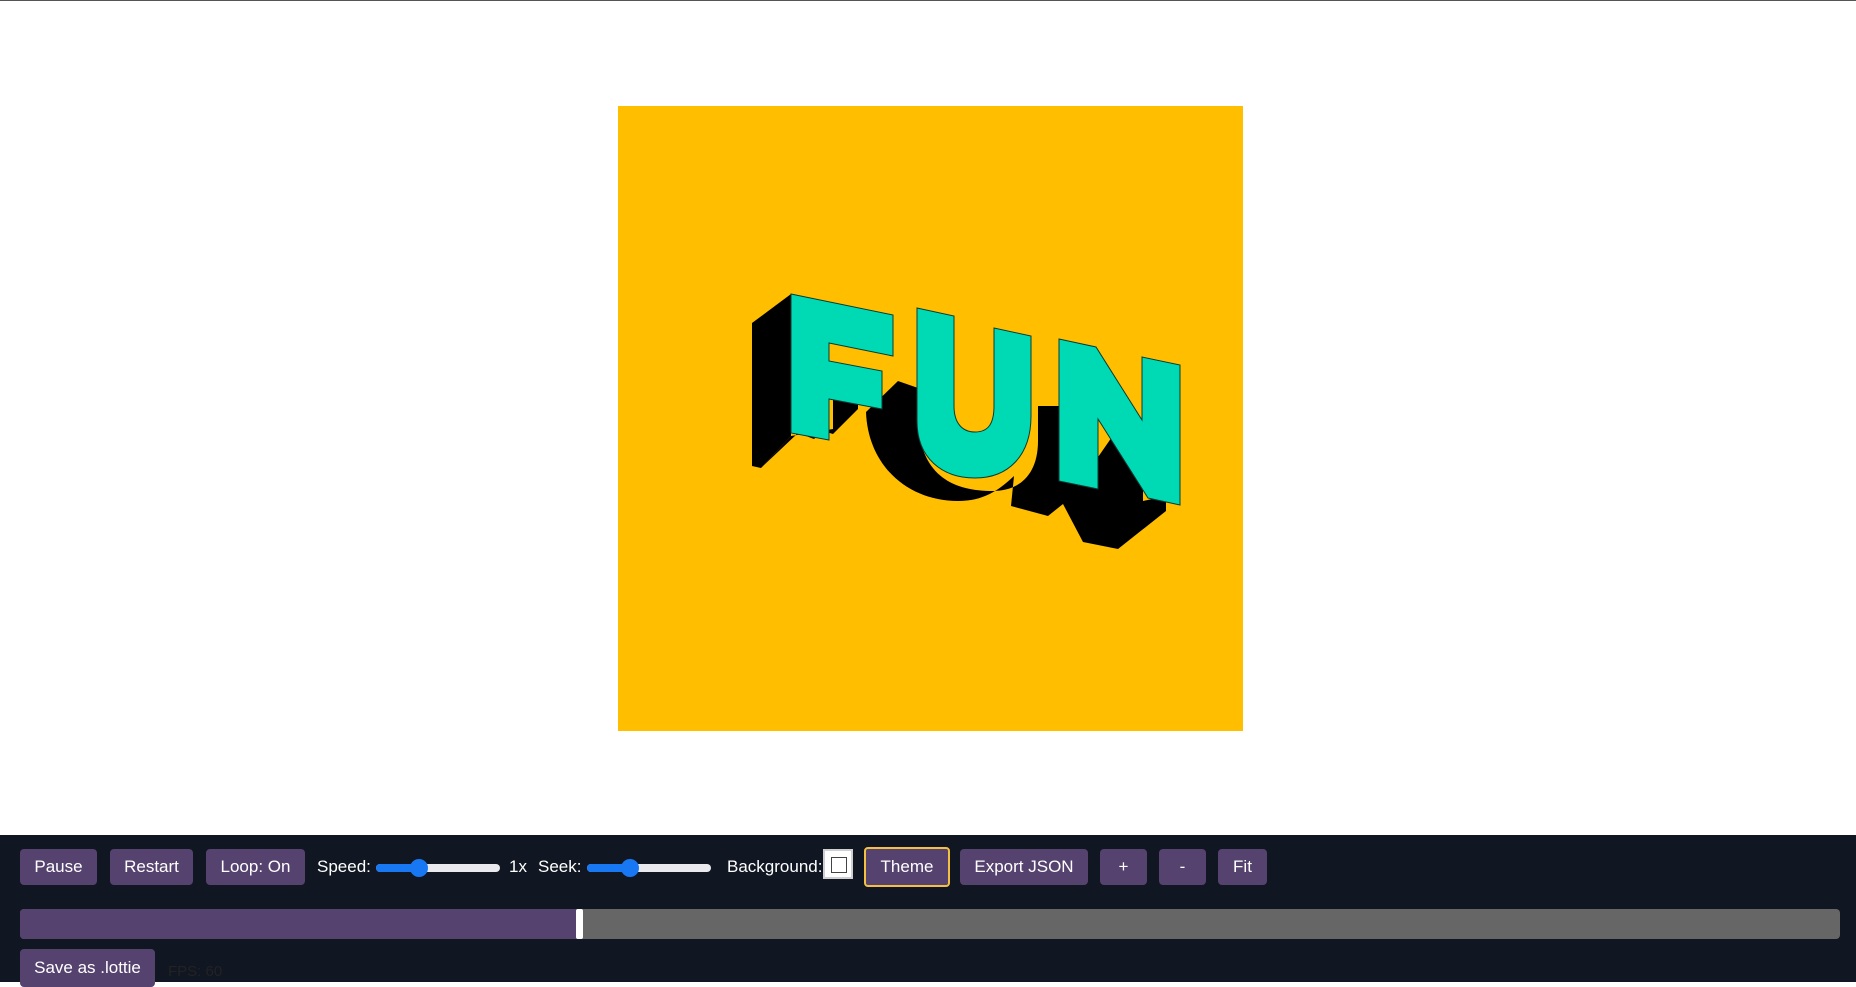  Describe the element at coordinates (930, 924) in the screenshot. I see `timeline-scrubber` at that location.